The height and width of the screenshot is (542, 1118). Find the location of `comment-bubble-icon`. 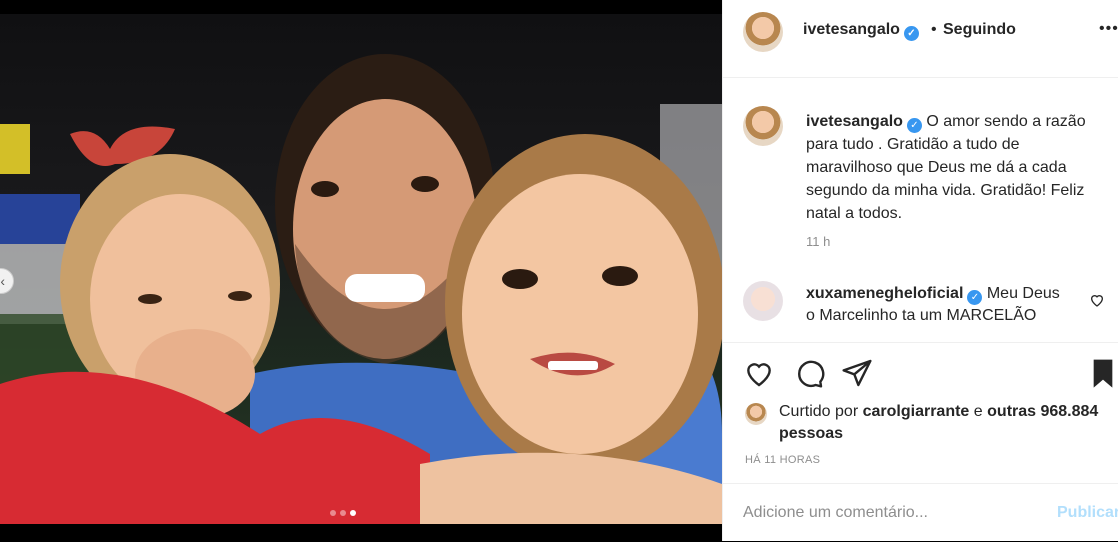

comment-bubble-icon is located at coordinates (809, 373).